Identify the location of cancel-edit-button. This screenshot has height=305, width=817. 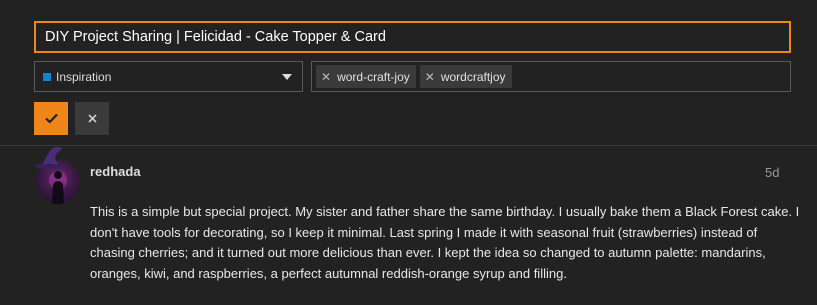
(92, 118).